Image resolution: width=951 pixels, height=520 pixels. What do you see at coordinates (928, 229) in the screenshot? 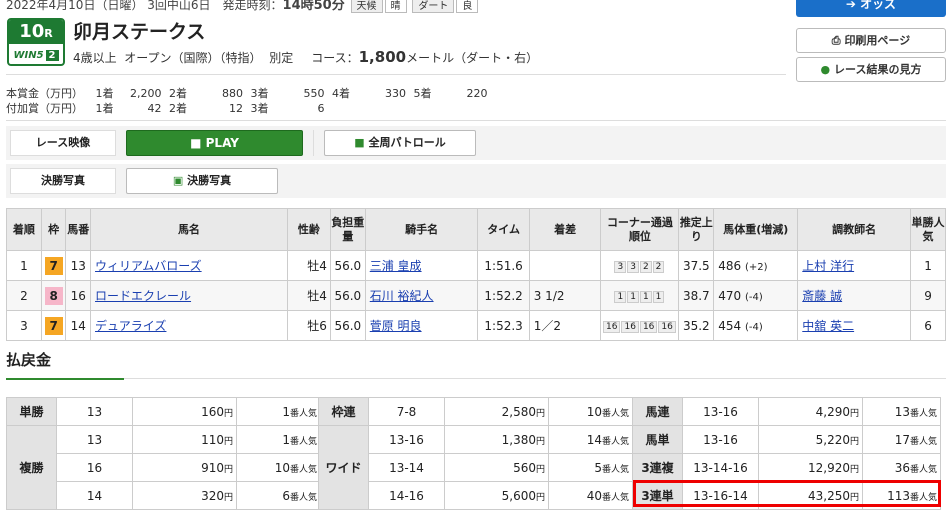
I see `col-pop: 単勝人気` at bounding box center [928, 229].